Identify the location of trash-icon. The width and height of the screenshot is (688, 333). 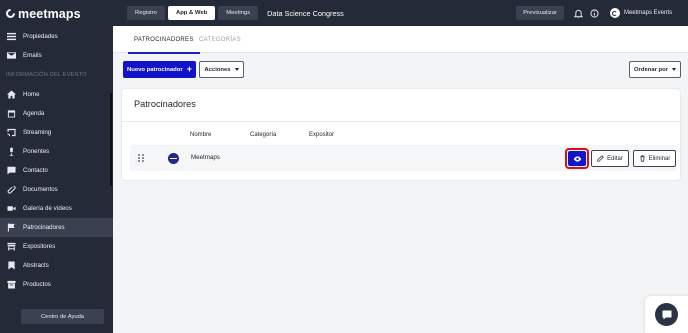
(642, 158).